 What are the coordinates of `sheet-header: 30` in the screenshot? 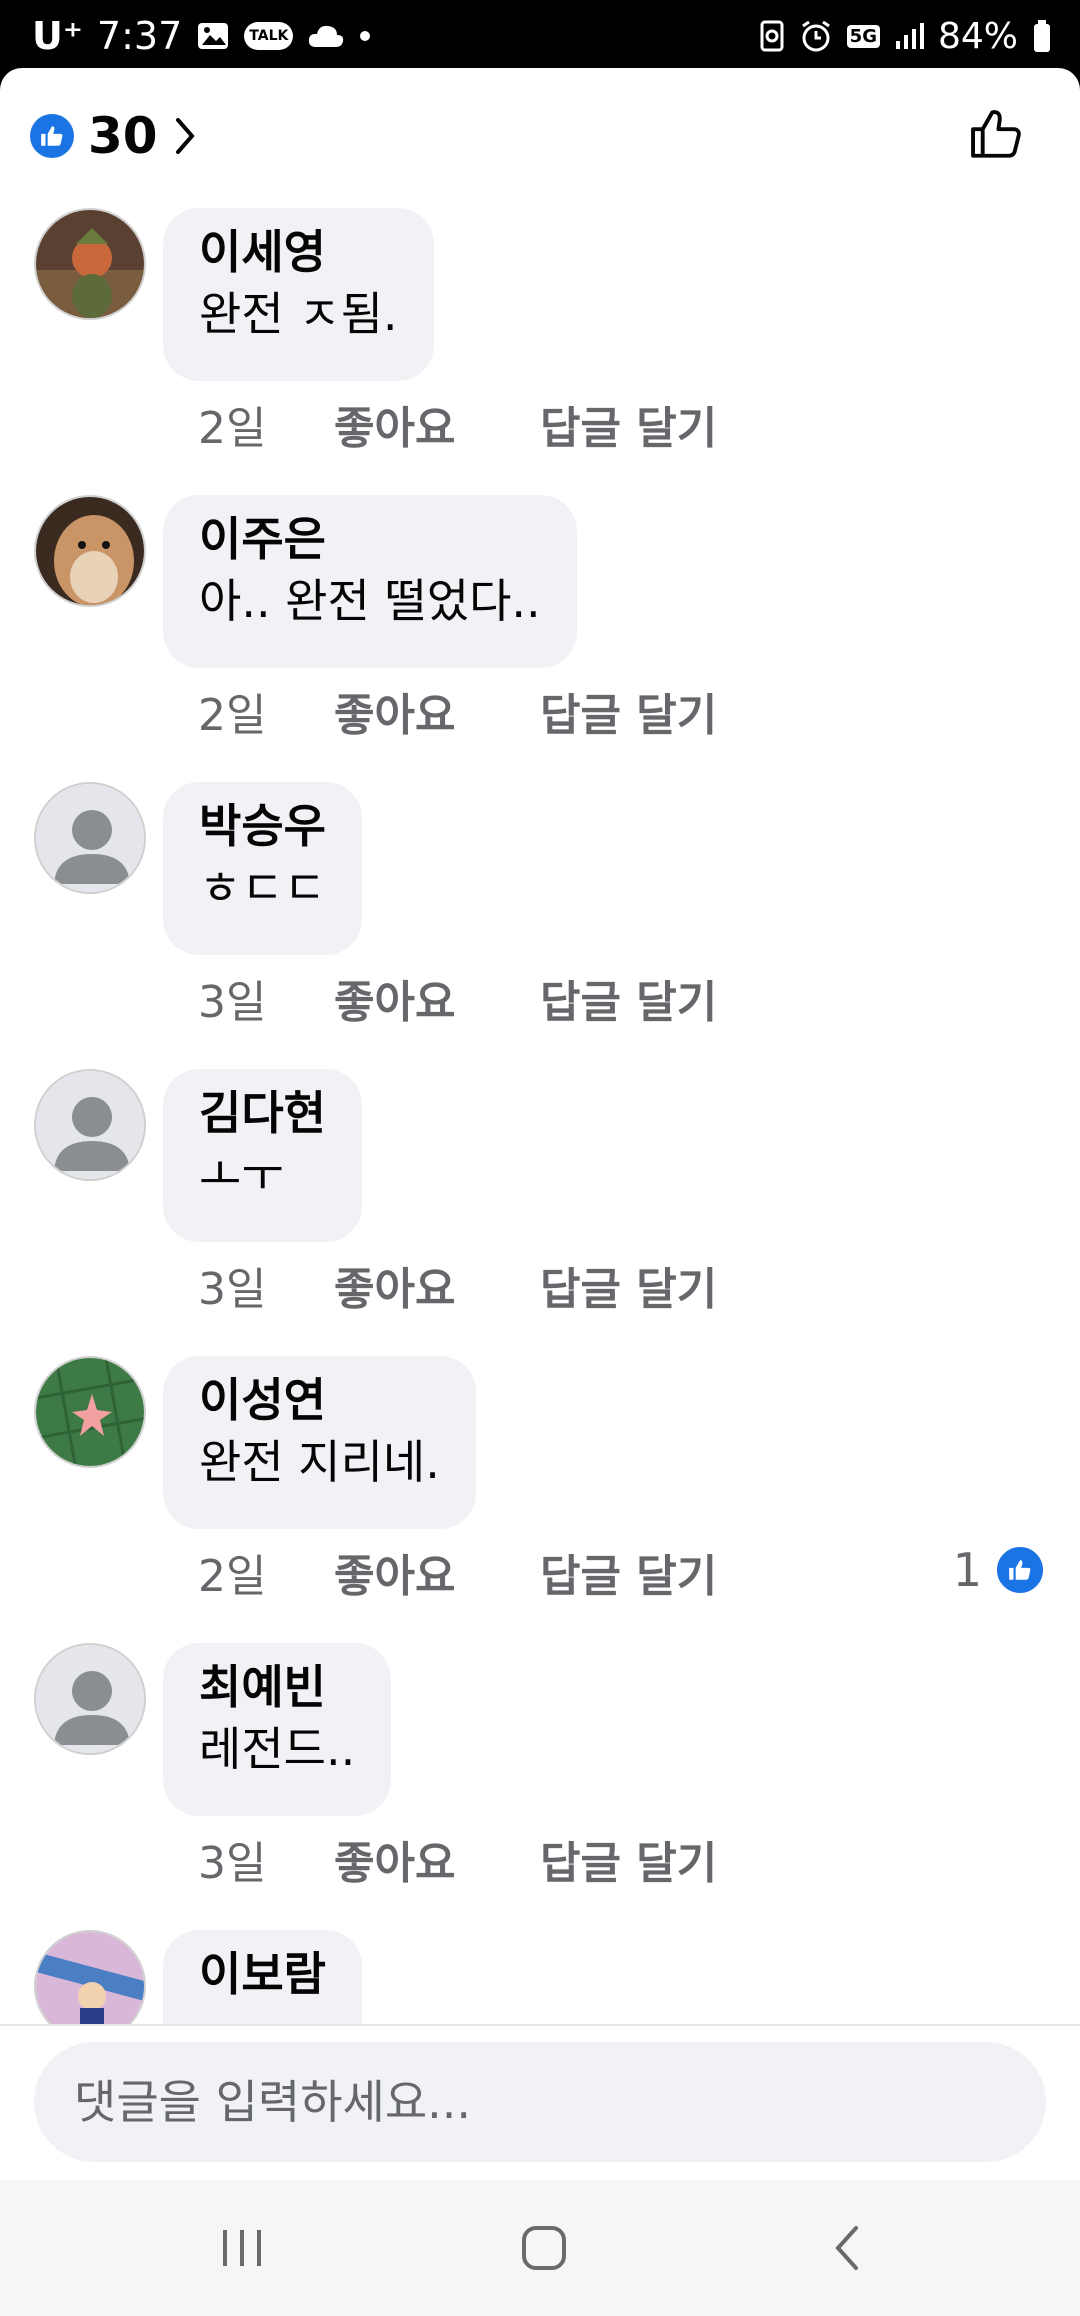 It's located at (540, 133).